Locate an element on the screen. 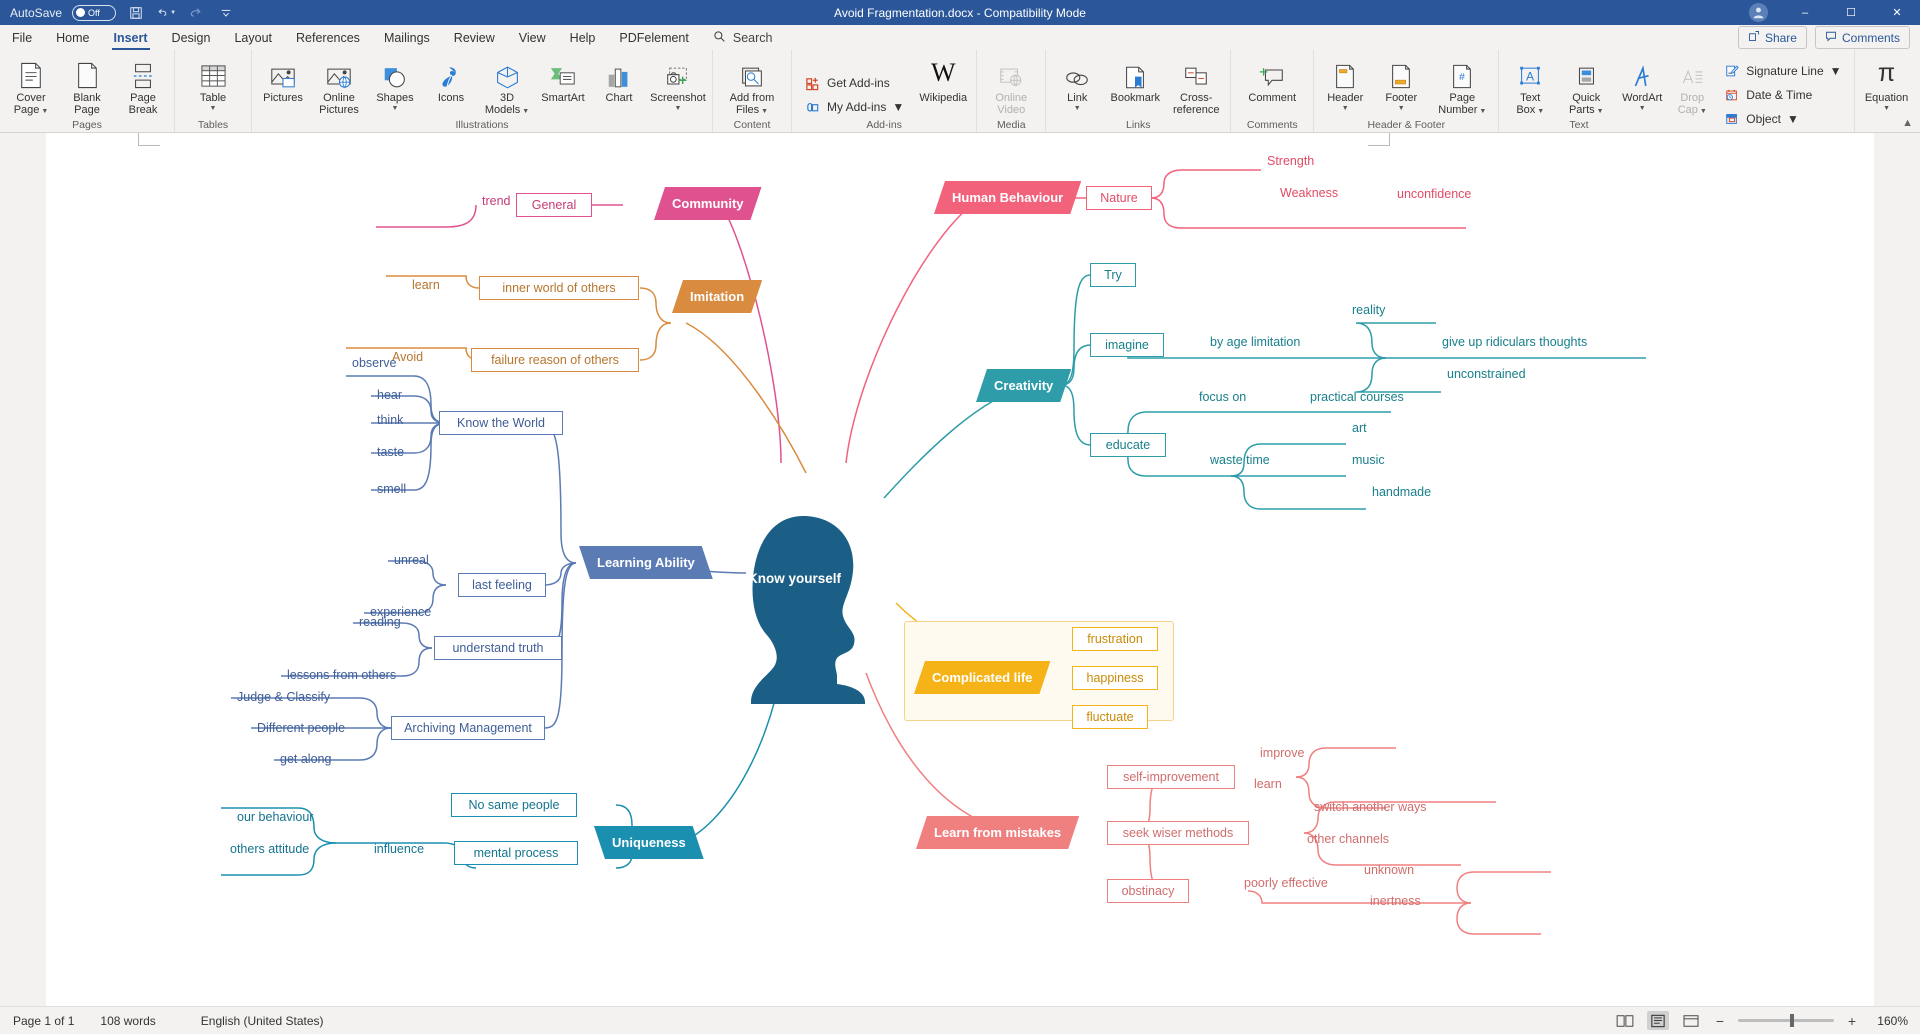 Image resolution: width=1920 pixels, height=1034 pixels. node-handmade: handmade is located at coordinates (1401, 492).